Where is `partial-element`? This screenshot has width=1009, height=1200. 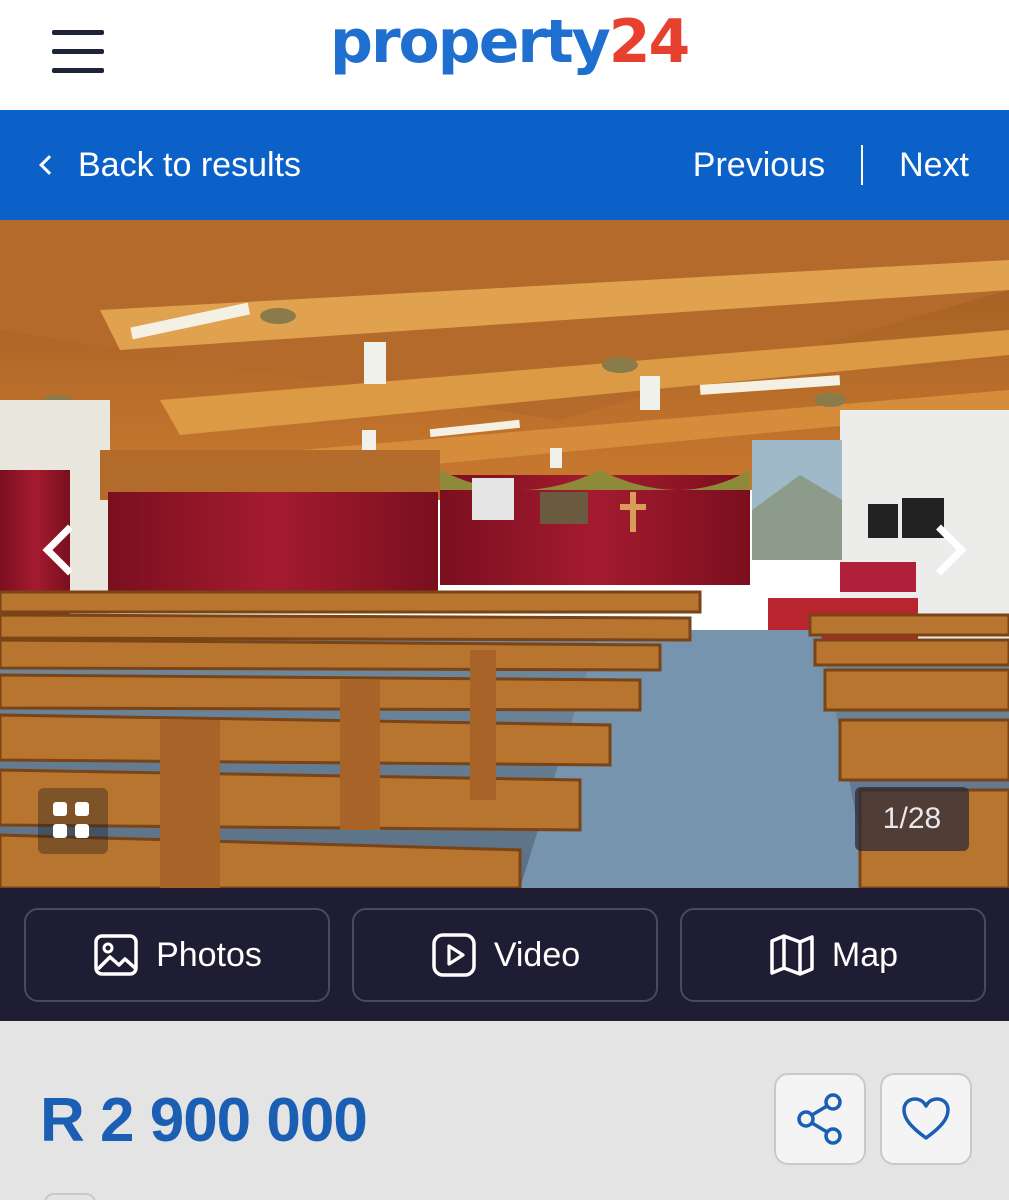
partial-element is located at coordinates (70, 1196).